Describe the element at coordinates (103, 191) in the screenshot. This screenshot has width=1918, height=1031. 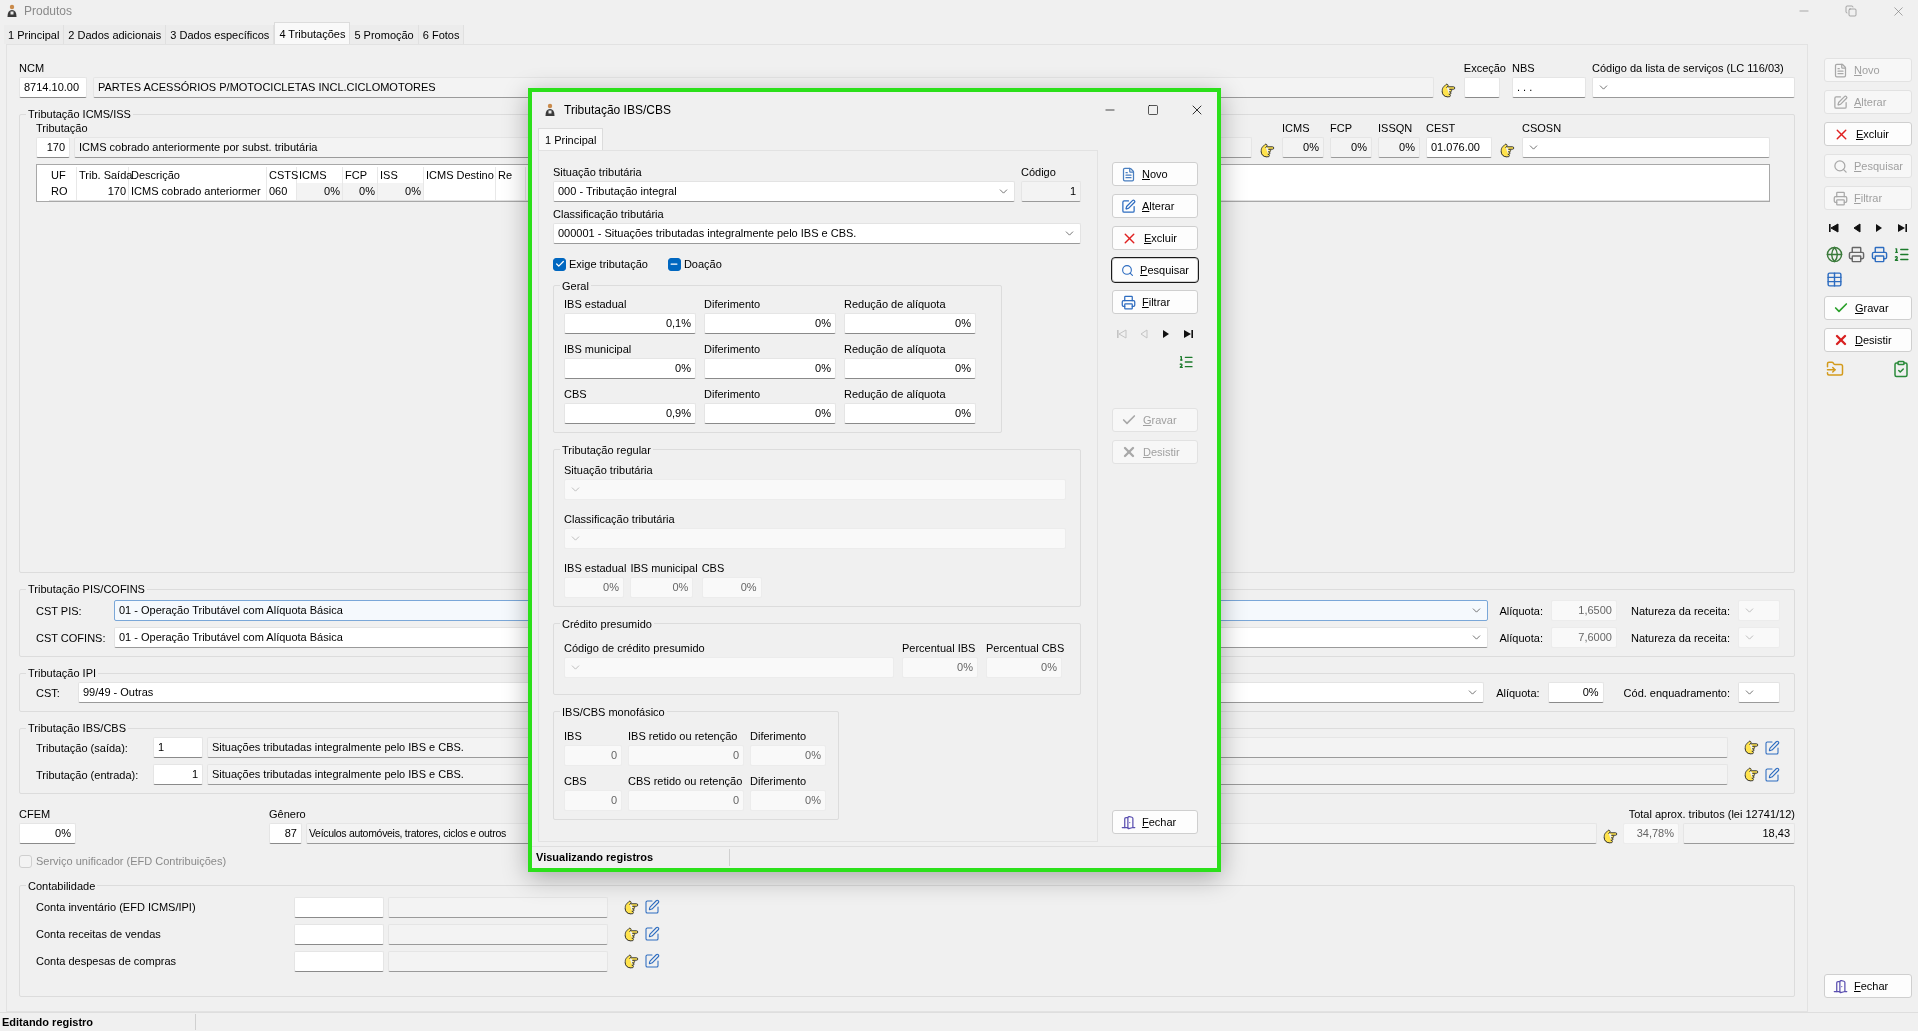
I see `table-cell: 170` at that location.